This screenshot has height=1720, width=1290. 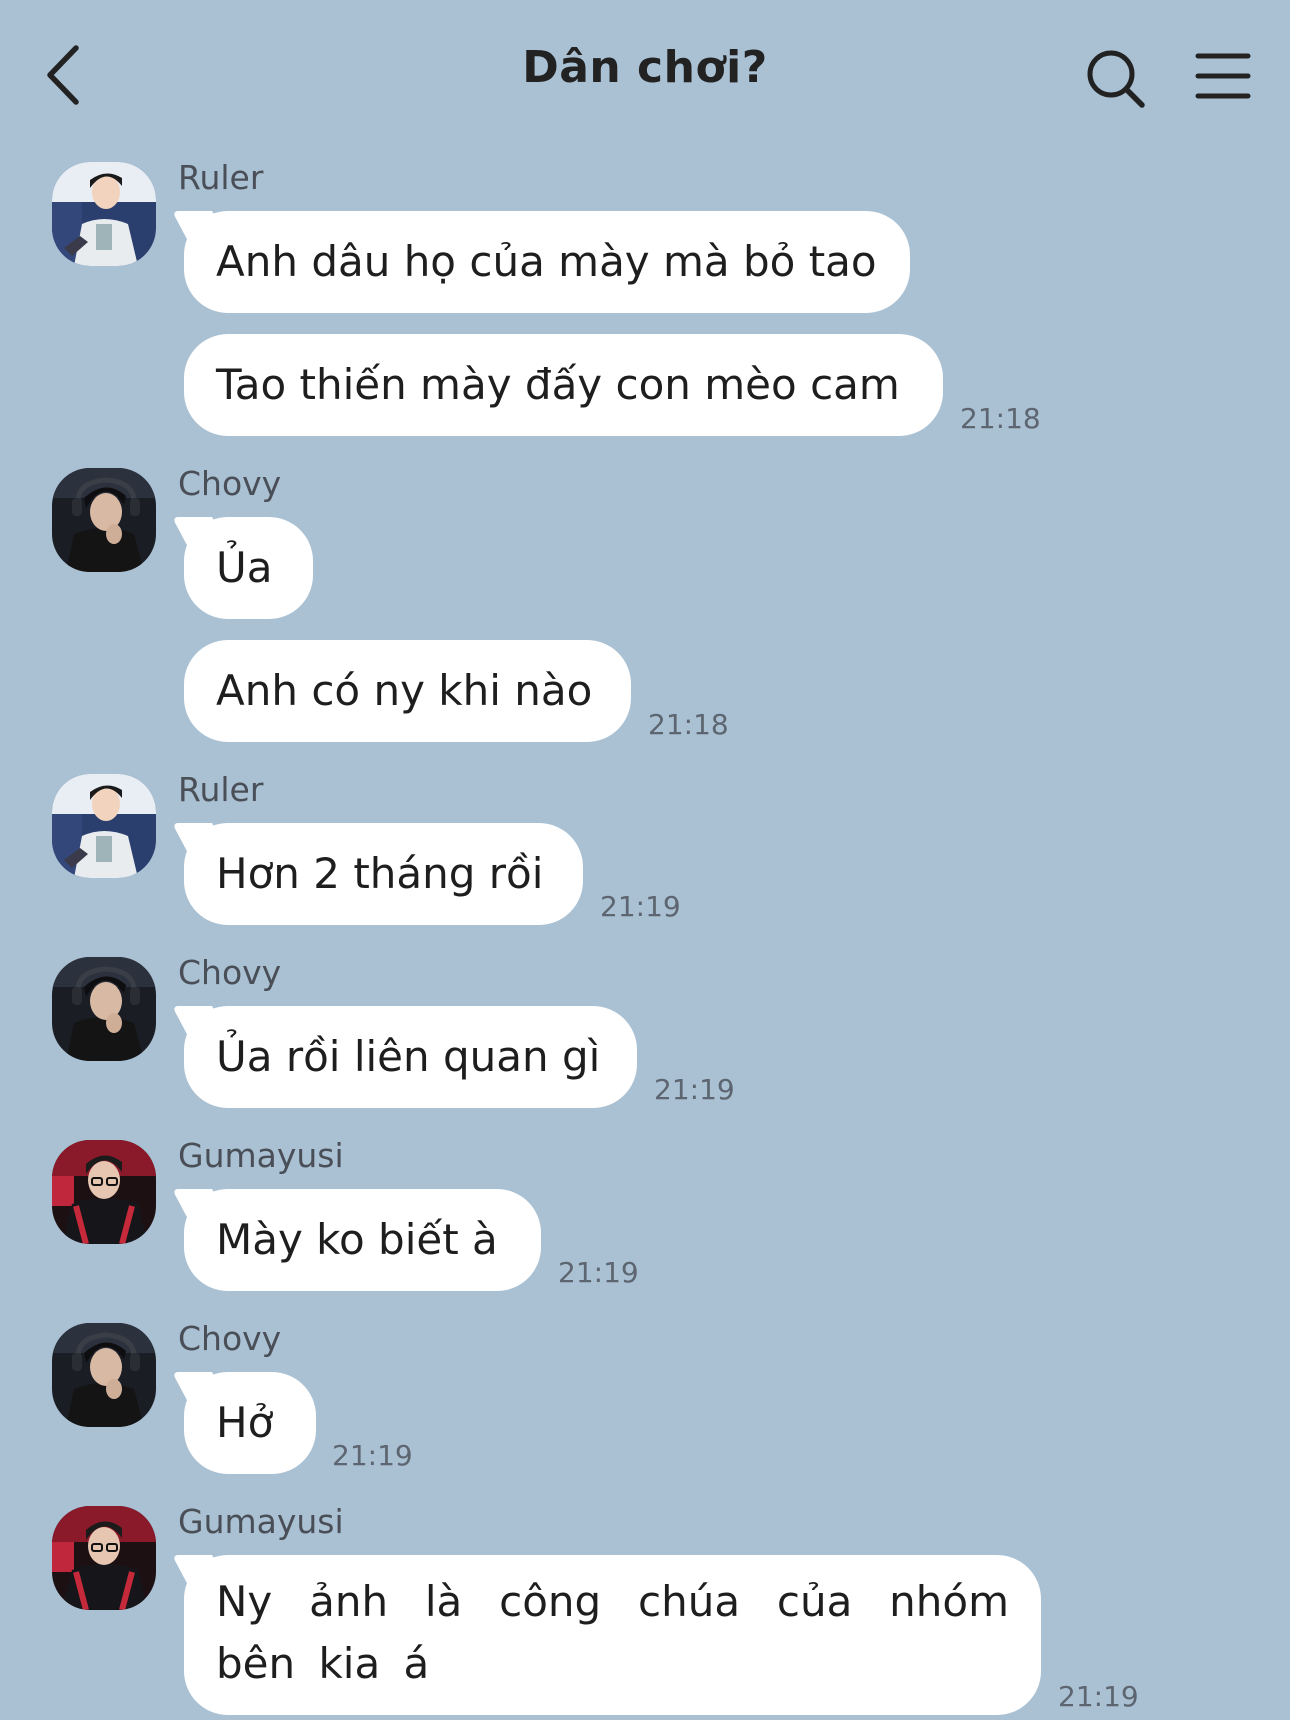 I want to click on message-bubble: Ủa, so click(x=248, y=568).